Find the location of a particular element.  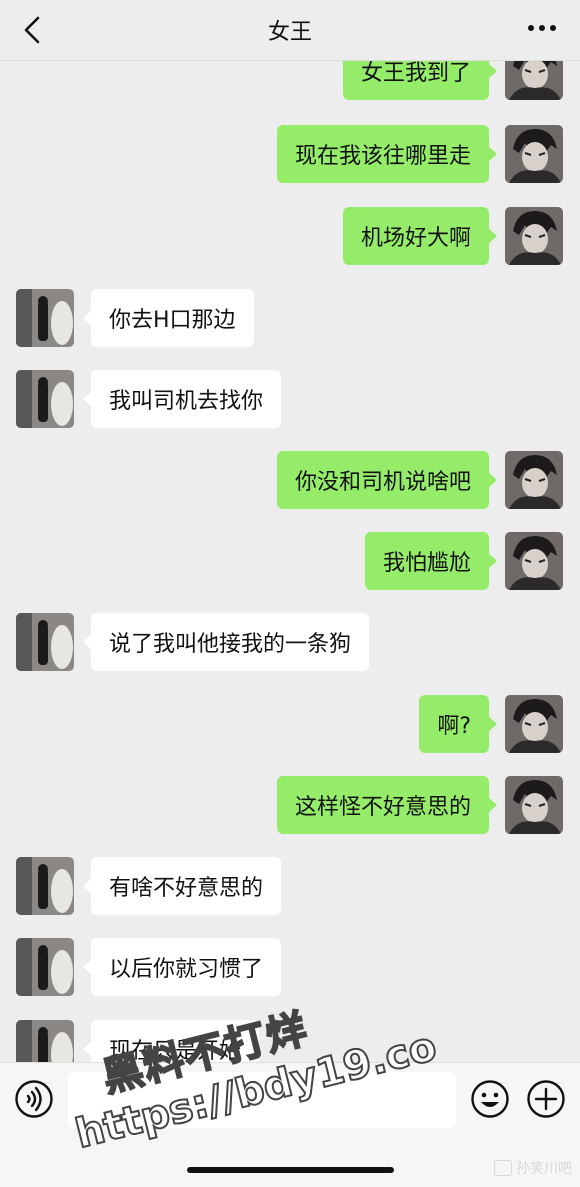

chat-header: 女王 is located at coordinates (290, 30).